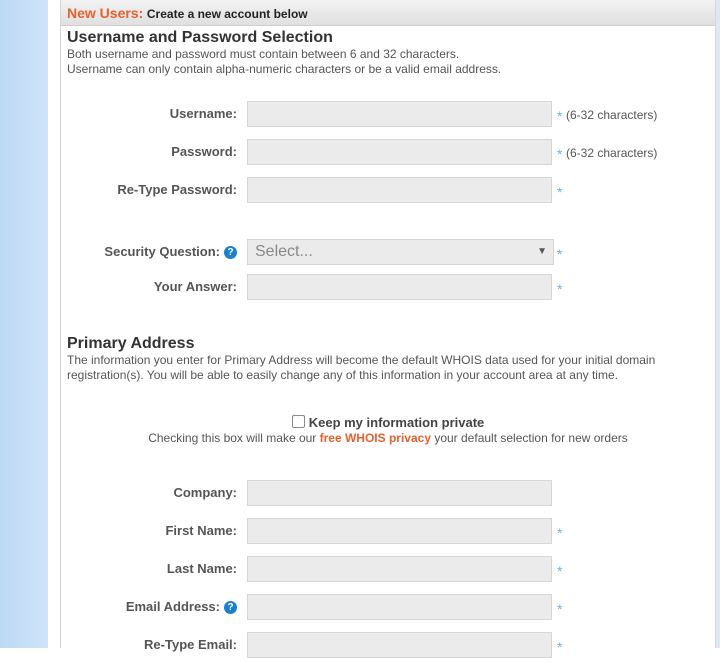  I want to click on email-row: Email Address:? *, so click(388, 609).